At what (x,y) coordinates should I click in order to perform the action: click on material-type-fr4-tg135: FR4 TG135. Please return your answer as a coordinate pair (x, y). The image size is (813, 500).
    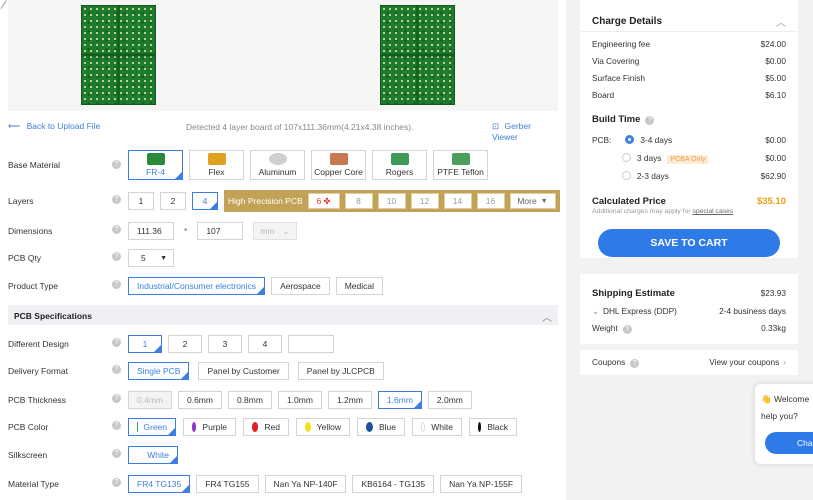
    Looking at the image, I should click on (159, 484).